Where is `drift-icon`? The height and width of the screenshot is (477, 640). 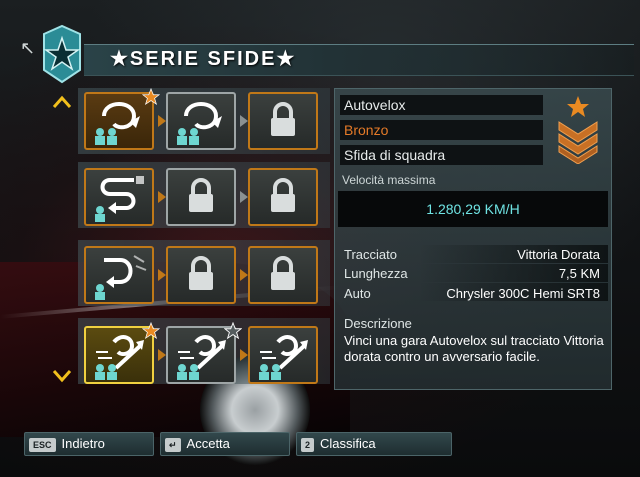
drift-icon is located at coordinates (121, 277).